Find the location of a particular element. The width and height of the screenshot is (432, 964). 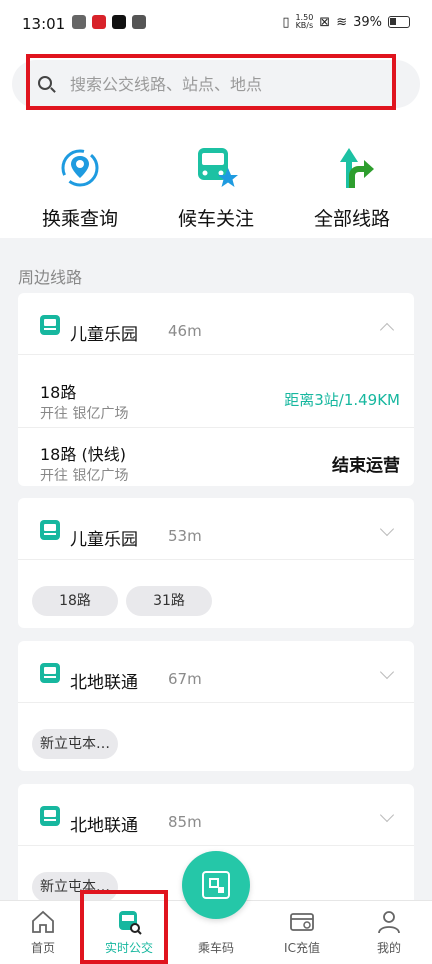

tab-profile: 我的 is located at coordinates (389, 932).